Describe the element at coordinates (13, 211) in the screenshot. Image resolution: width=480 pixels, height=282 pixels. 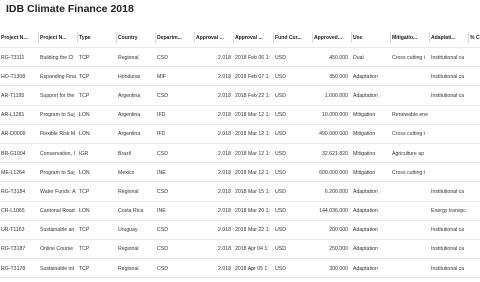
I see `cell-project-number: CR-L1065` at that location.